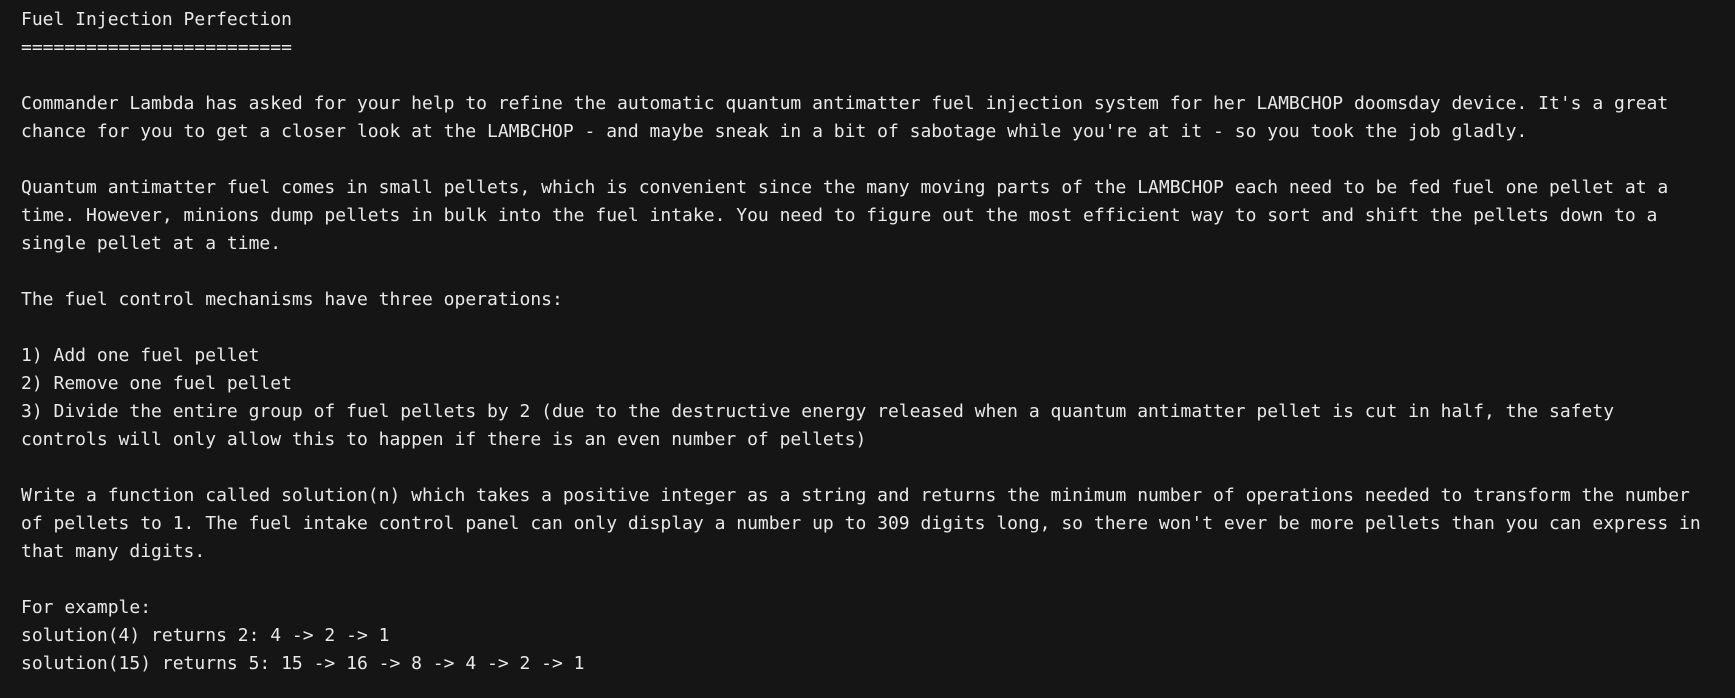  I want to click on operation-add: 1) Add one fuel pellet, so click(140, 355).